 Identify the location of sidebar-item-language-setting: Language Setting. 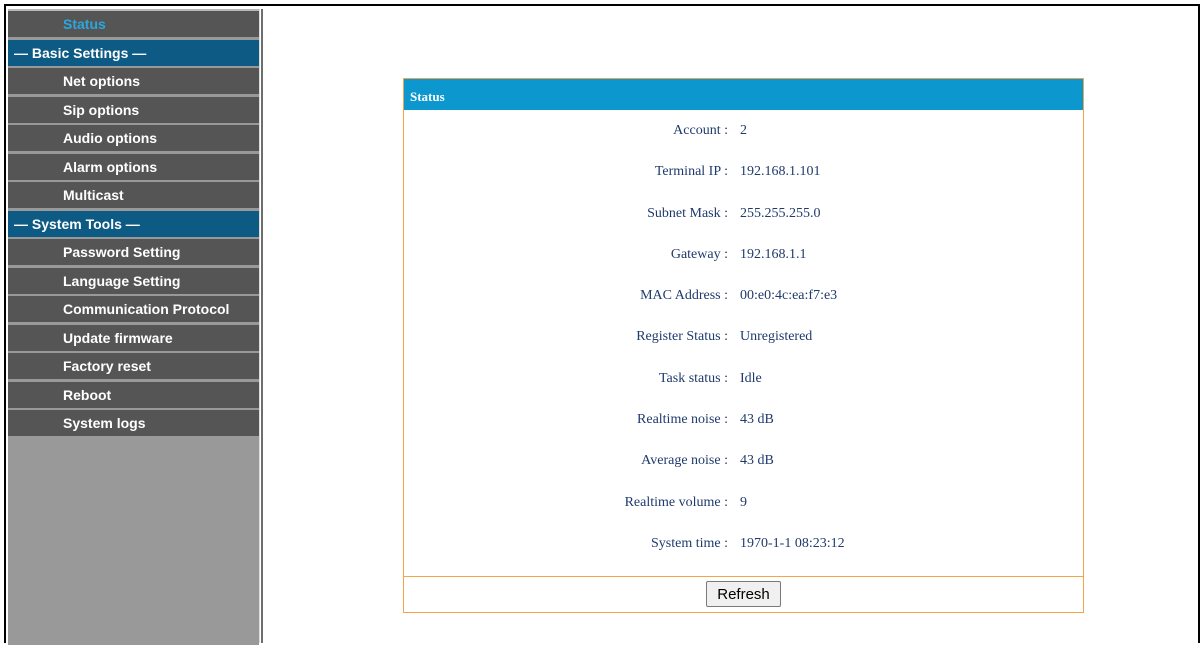
(133, 280).